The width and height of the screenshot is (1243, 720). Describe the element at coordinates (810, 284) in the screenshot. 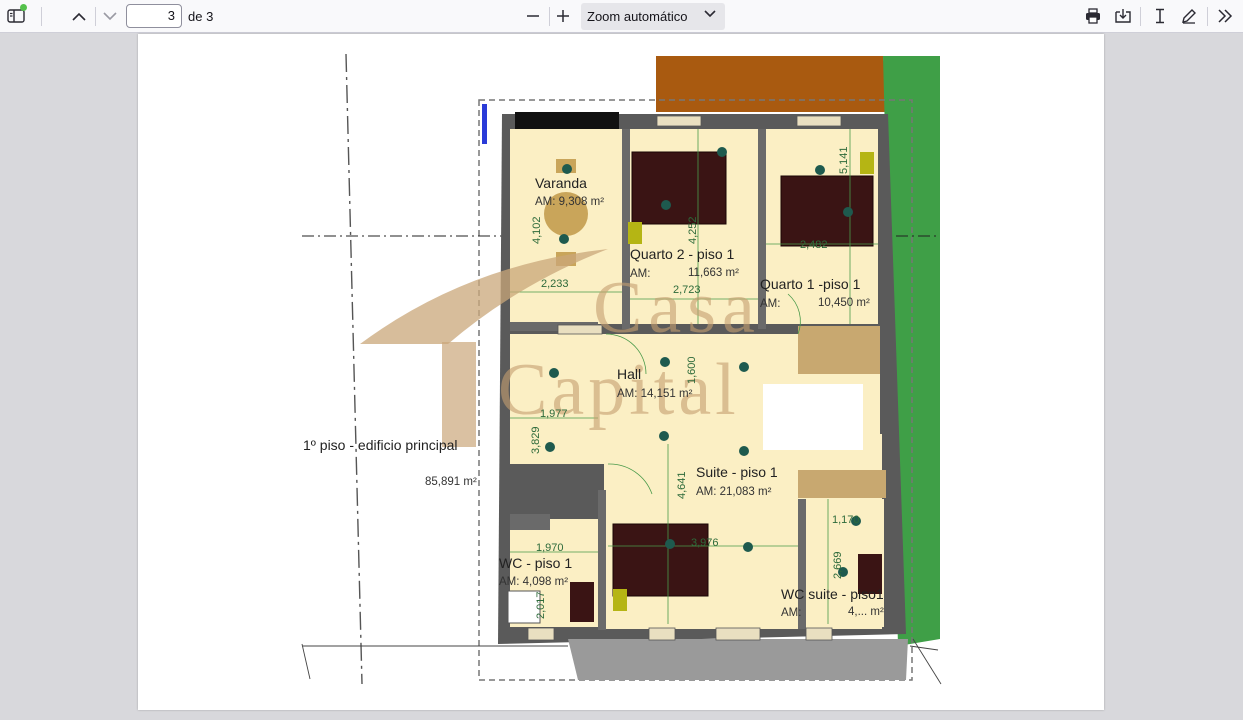

I see `room-name-quarto1: Quarto 1 -piso 1` at that location.